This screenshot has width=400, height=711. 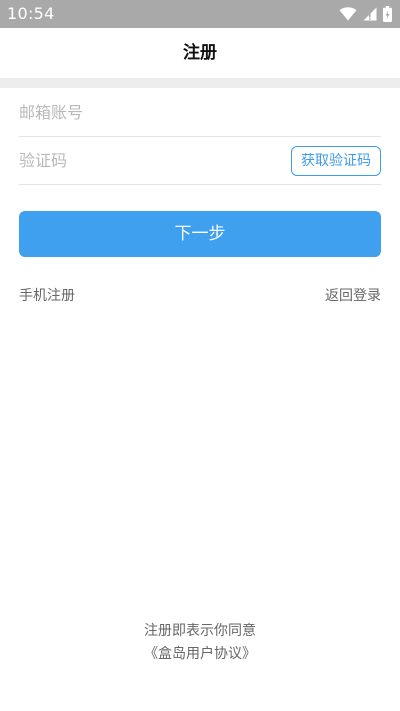 I want to click on signal-icon, so click(x=370, y=14).